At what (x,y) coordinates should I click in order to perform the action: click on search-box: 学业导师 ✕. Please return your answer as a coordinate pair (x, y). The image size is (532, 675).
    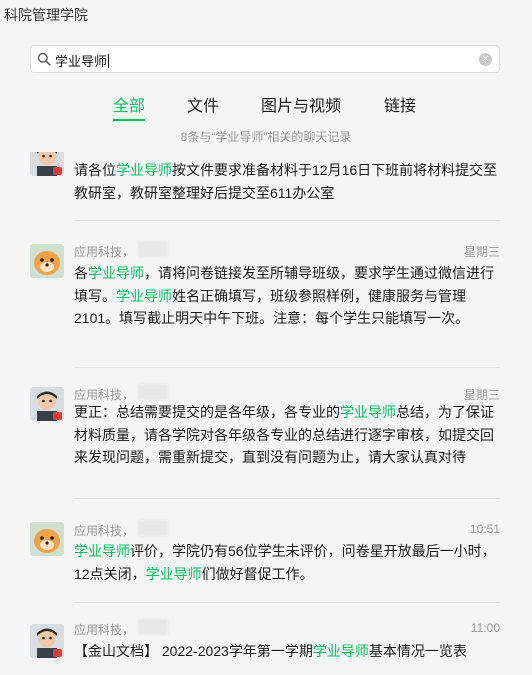
    Looking at the image, I should click on (265, 59).